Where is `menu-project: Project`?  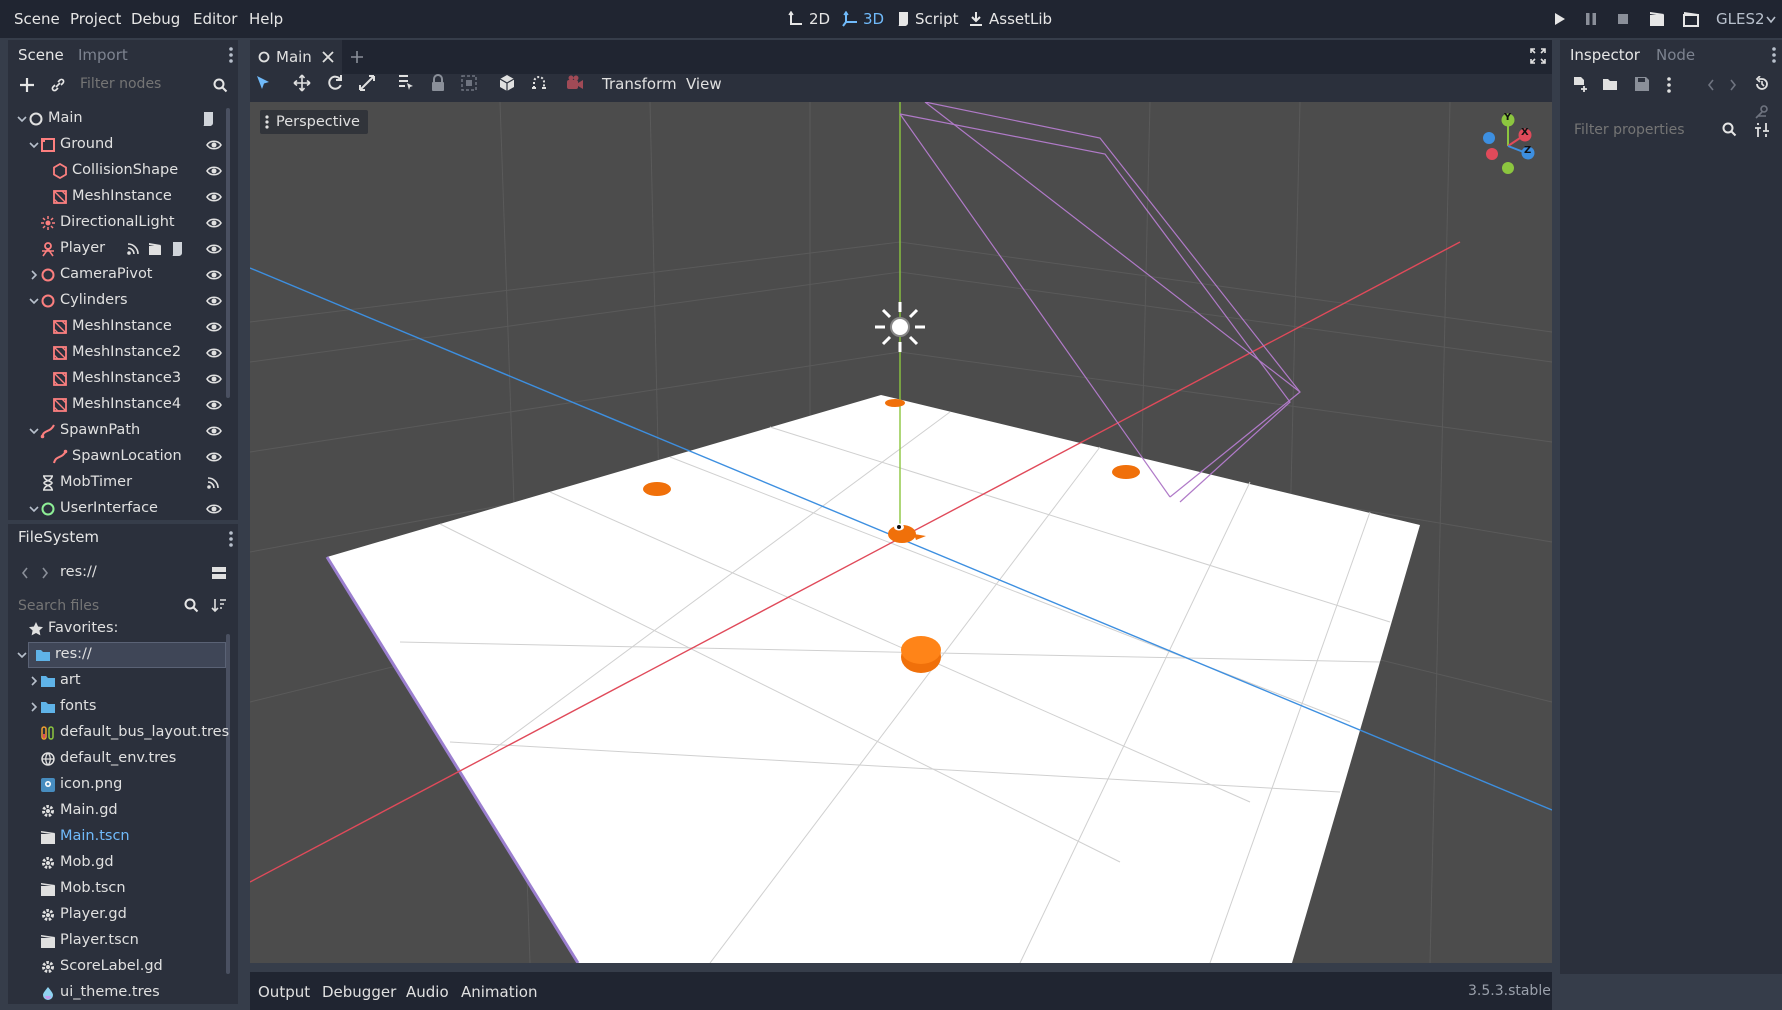 menu-project: Project is located at coordinates (95, 19).